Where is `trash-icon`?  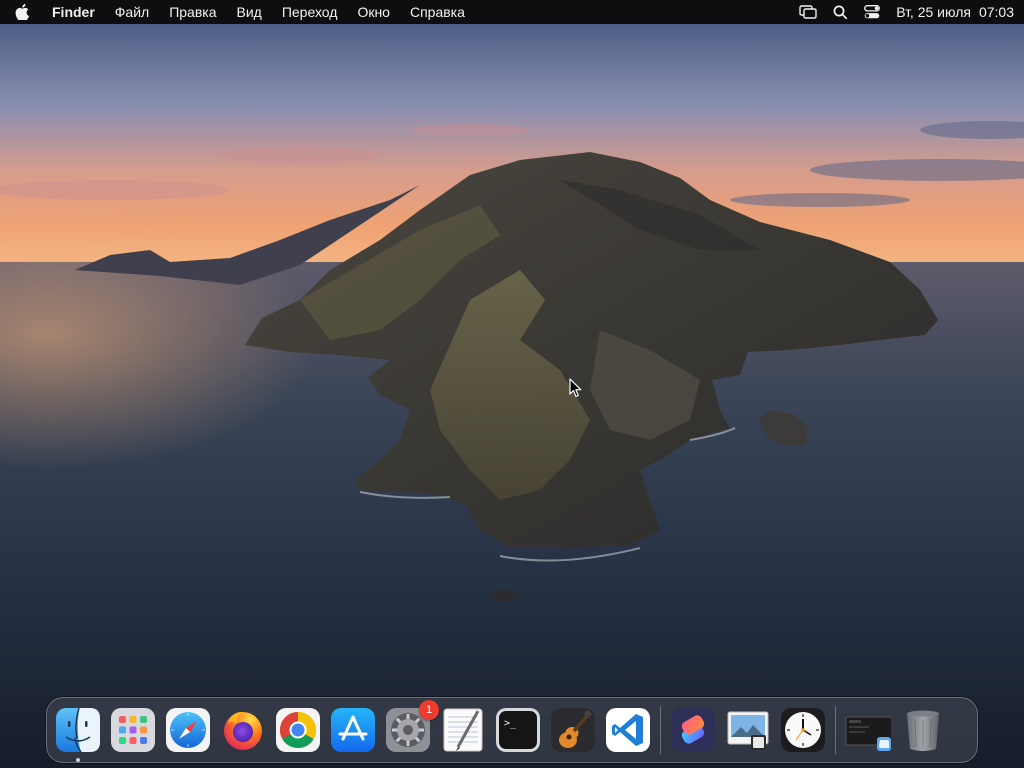 trash-icon is located at coordinates (923, 730).